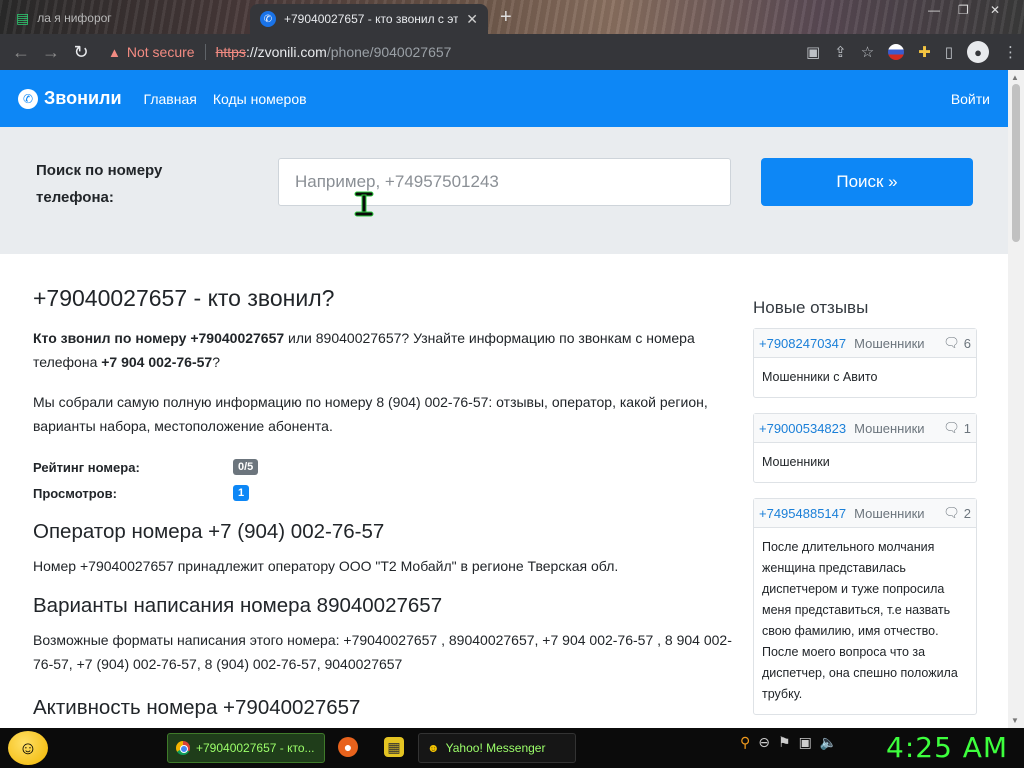  I want to click on browser-tab-active: ✆ +79040027657 - кто звонил с эт ✕, so click(369, 19).